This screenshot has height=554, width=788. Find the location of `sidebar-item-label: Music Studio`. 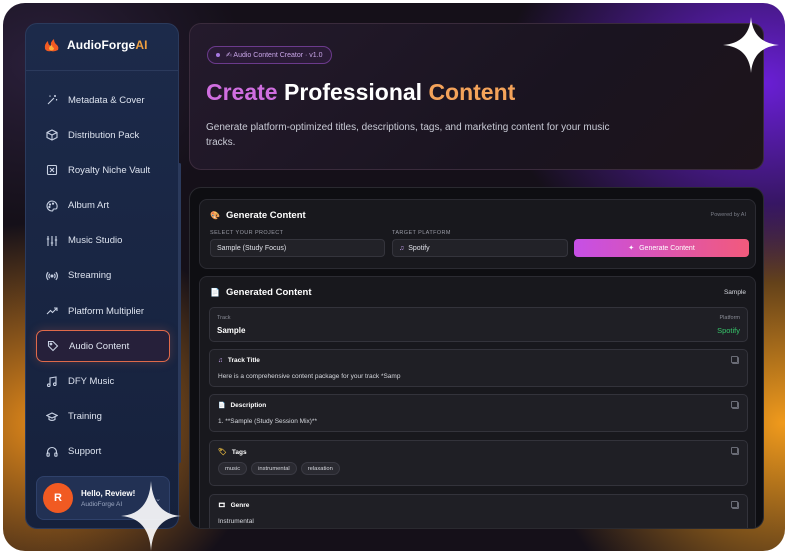

sidebar-item-label: Music Studio is located at coordinates (95, 241).